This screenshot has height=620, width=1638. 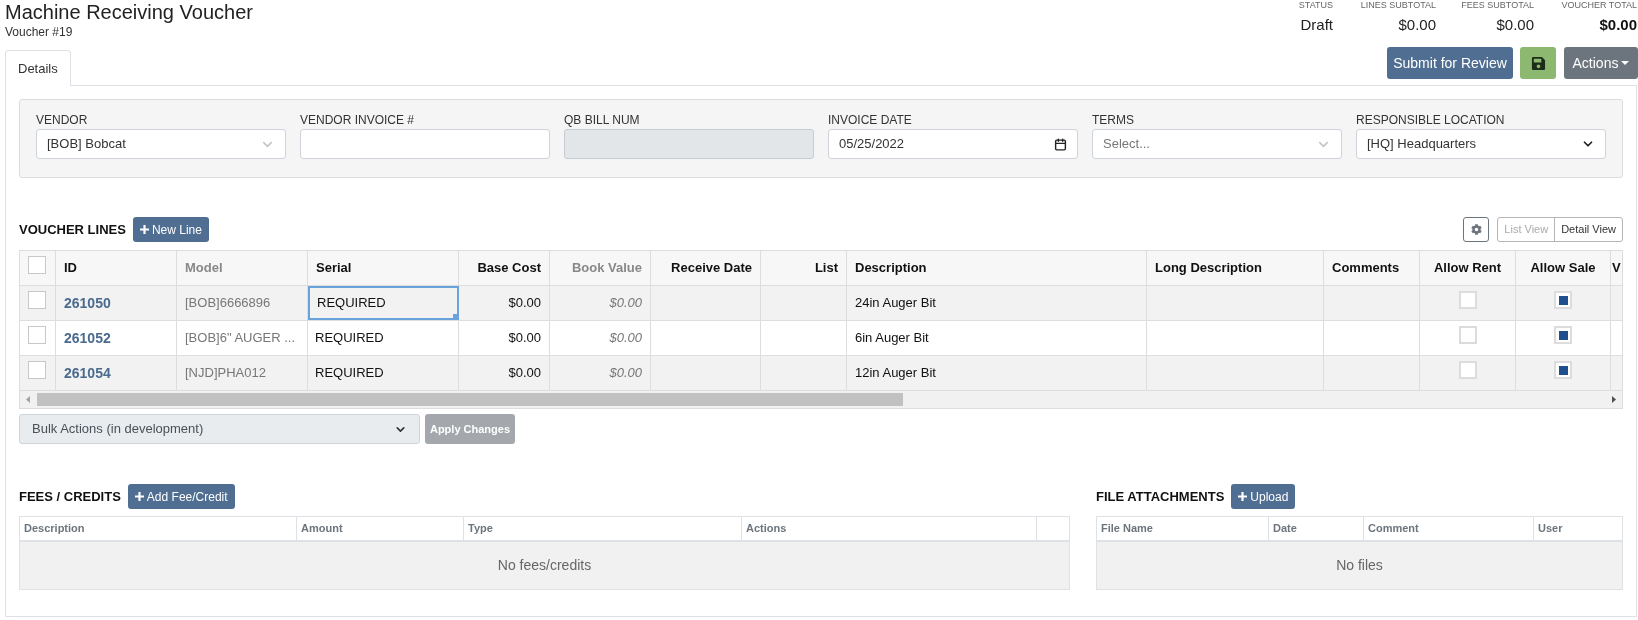 I want to click on combo-box: [BOB] Bobcat, so click(x=161, y=144).